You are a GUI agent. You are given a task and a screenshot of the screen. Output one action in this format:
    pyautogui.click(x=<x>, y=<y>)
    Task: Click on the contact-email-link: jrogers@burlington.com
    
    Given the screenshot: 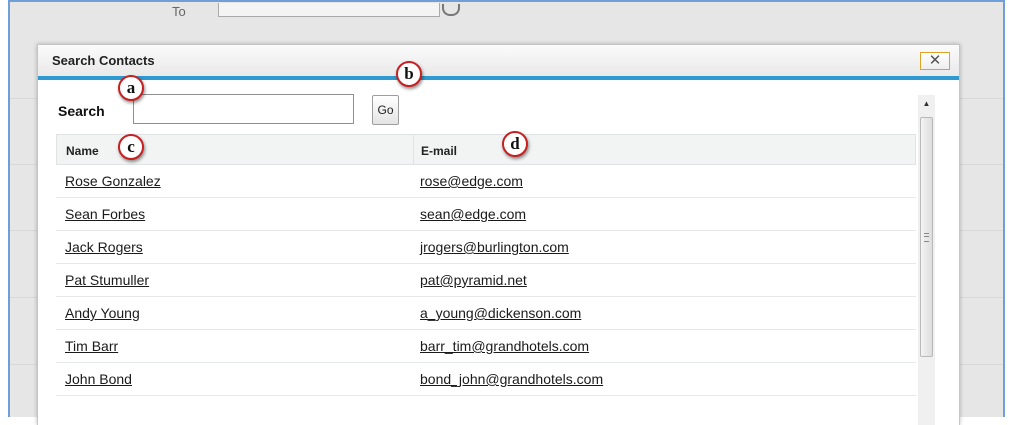 What is the action you would take?
    pyautogui.click(x=494, y=247)
    